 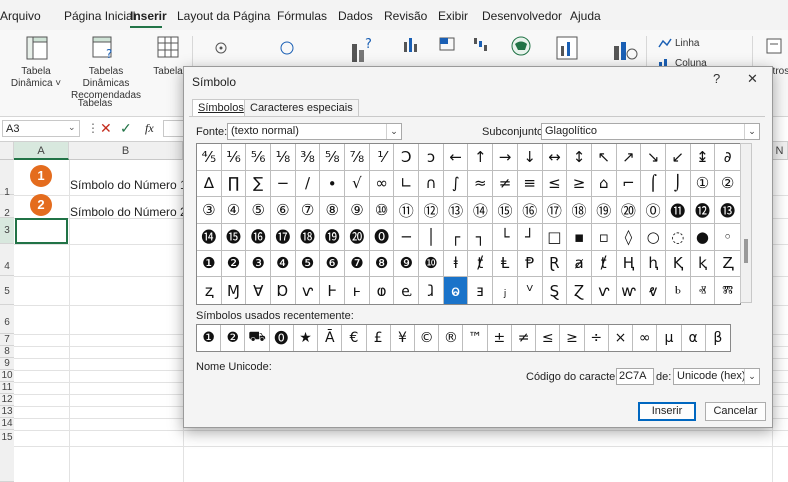 What do you see at coordinates (41, 176) in the screenshot?
I see `number-badge-1: 1` at bounding box center [41, 176].